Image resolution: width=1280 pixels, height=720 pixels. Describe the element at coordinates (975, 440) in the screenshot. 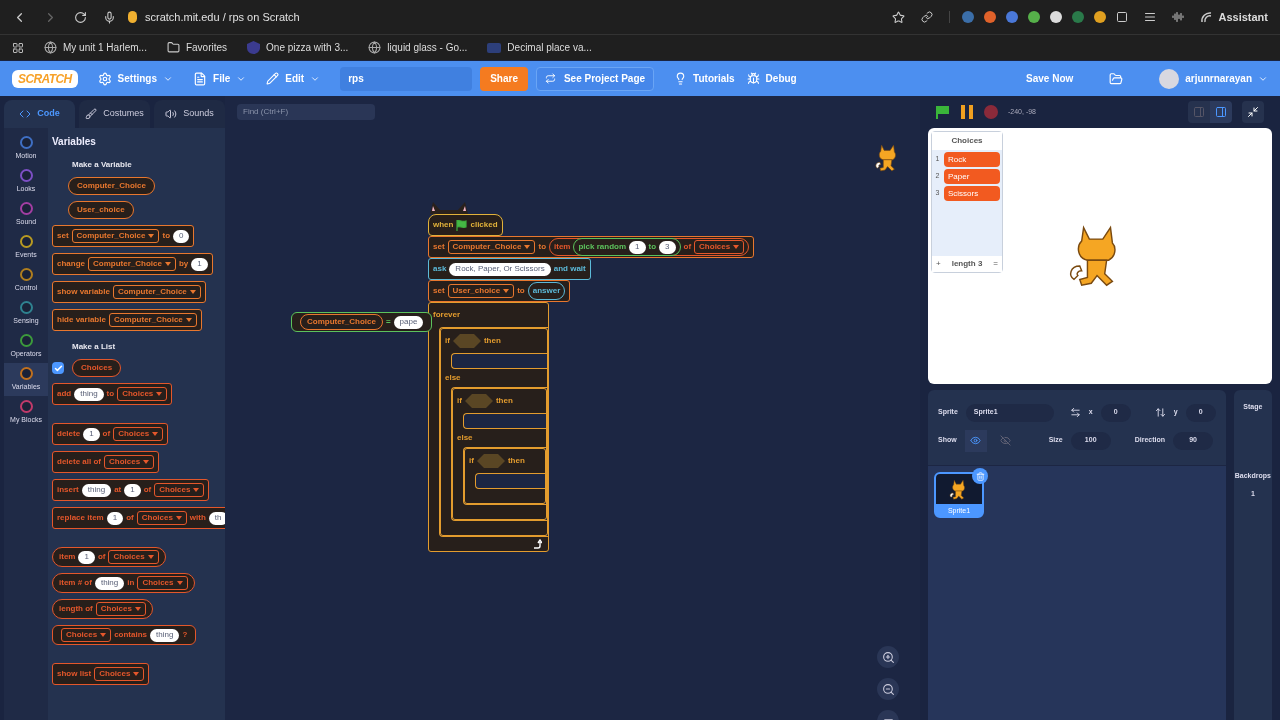

I see `show-button` at that location.